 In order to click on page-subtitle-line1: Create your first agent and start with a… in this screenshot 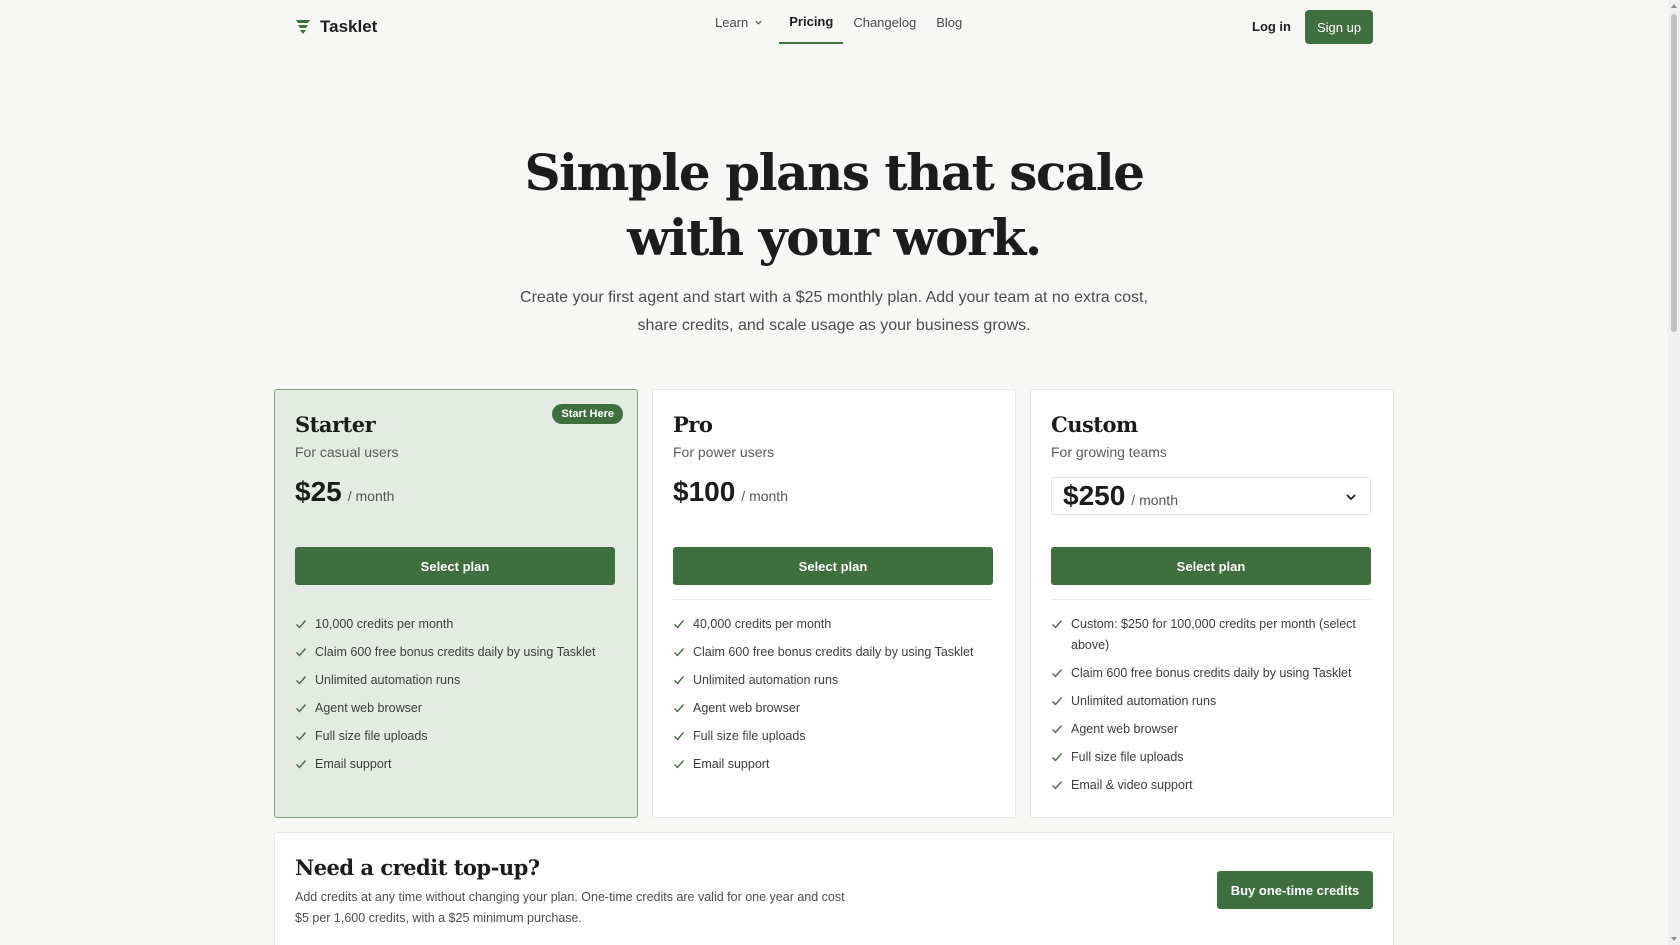, I will do `click(834, 297)`.